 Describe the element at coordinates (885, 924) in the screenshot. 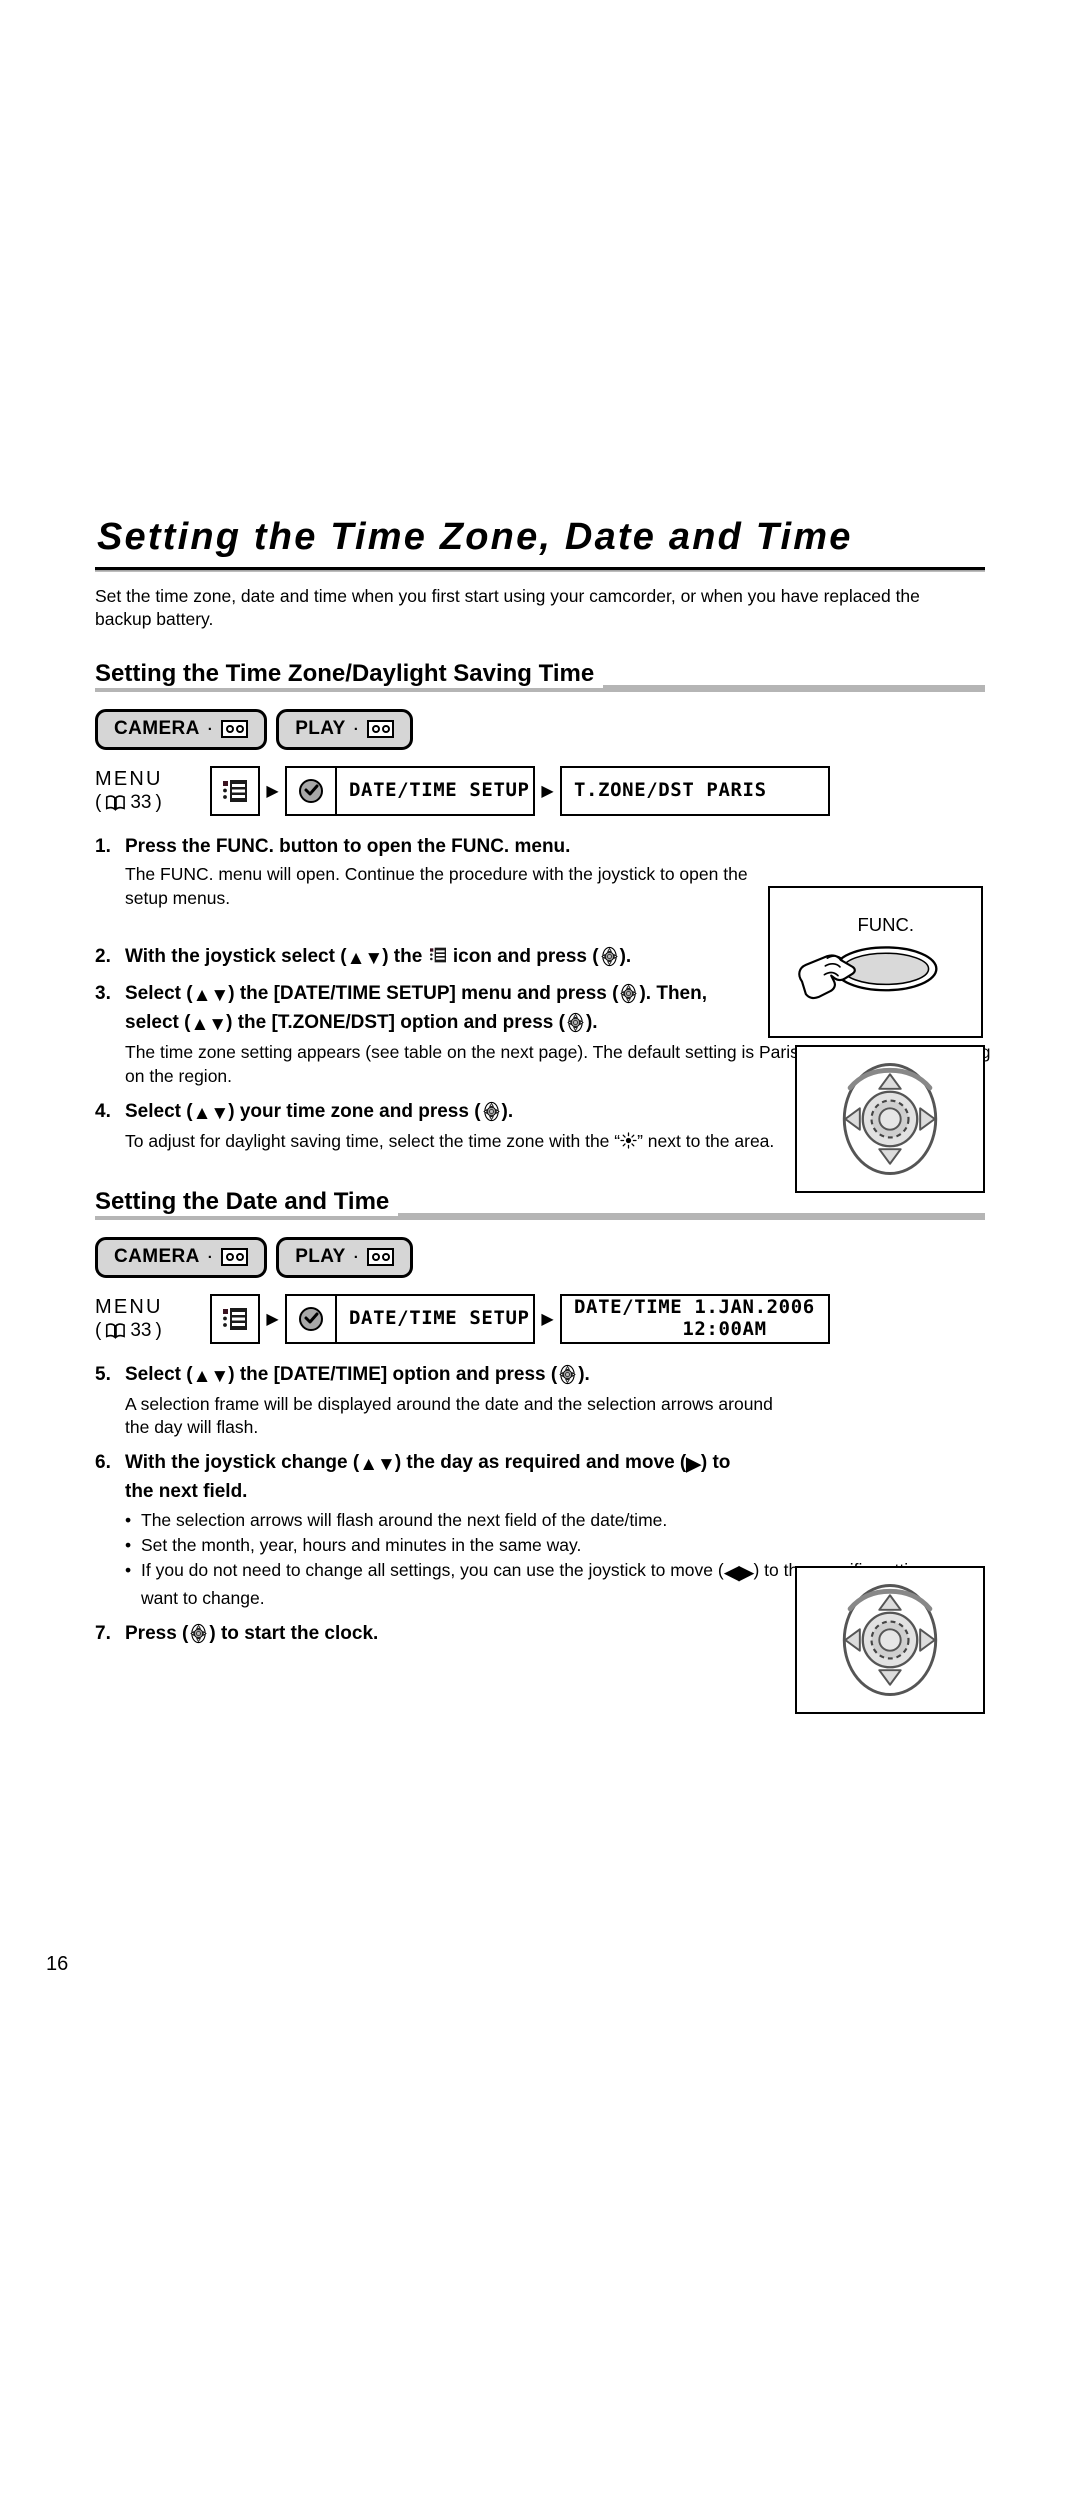

I see `func-label: FUNC.` at that location.